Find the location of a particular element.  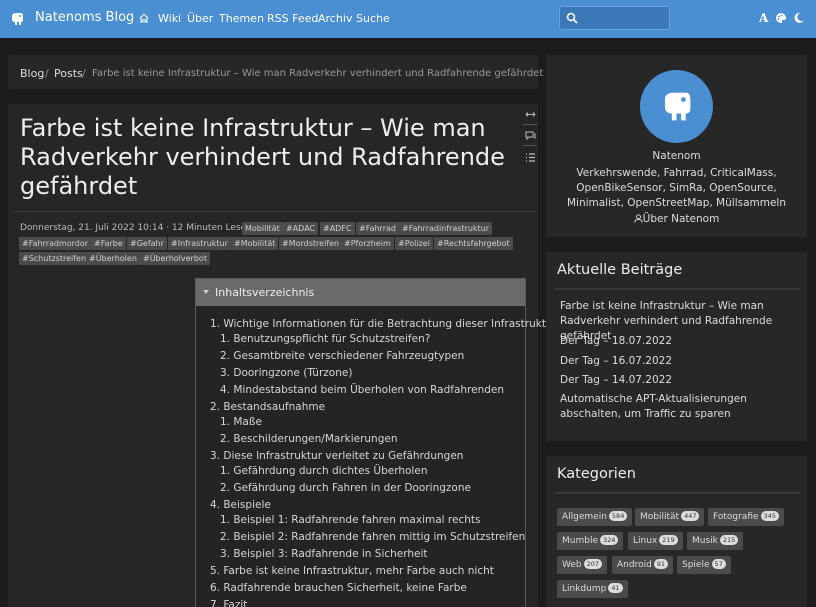

table-of-contents-icon is located at coordinates (530, 157).